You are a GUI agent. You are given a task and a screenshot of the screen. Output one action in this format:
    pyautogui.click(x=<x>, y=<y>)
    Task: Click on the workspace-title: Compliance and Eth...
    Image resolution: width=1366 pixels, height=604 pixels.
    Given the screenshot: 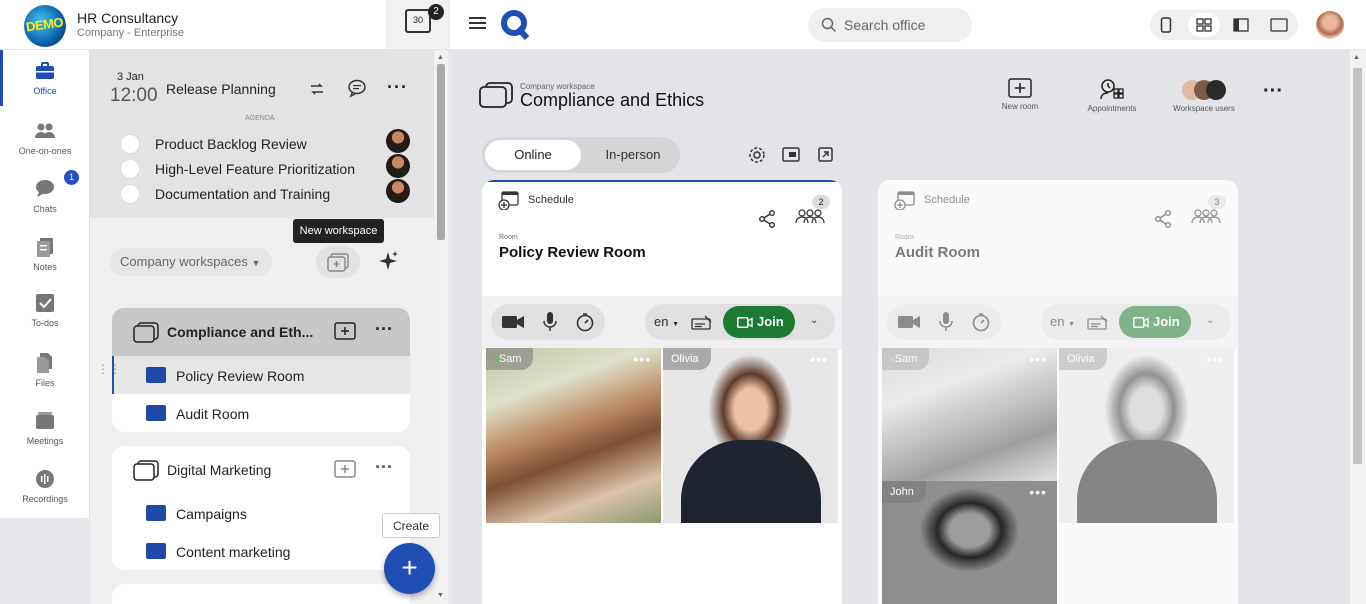 What is the action you would take?
    pyautogui.click(x=240, y=332)
    